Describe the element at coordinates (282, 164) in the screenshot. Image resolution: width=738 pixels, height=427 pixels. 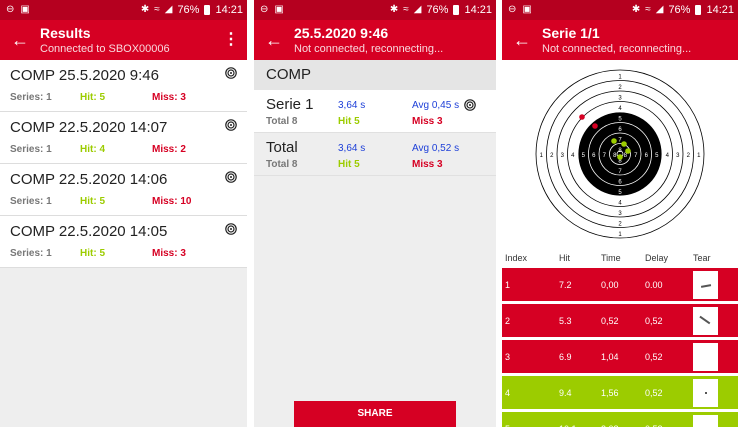
I see `total-count: Total 8` at that location.